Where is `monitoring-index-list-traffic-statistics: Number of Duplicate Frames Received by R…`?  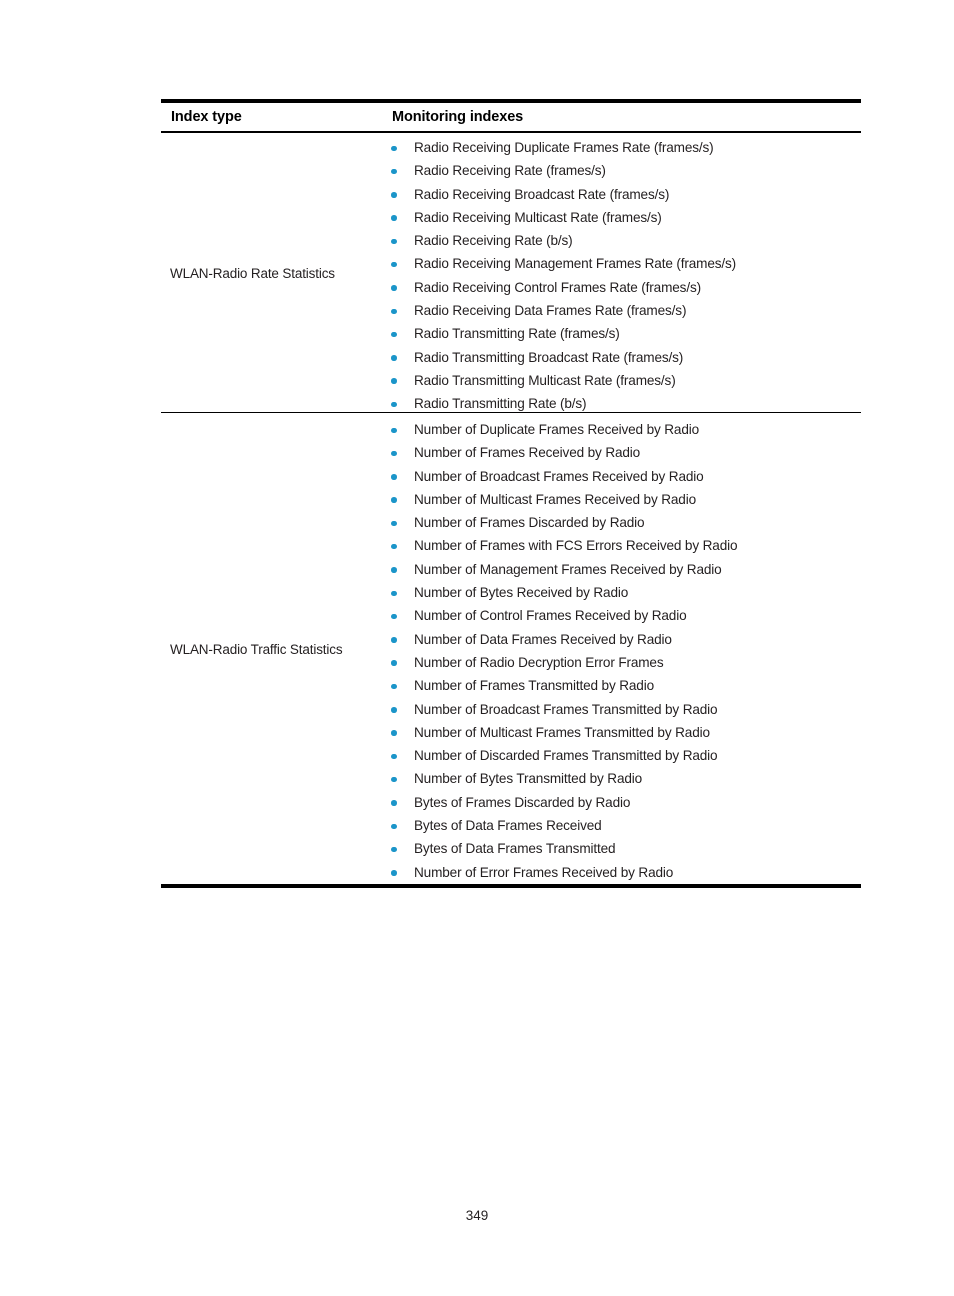 monitoring-index-list-traffic-statistics: Number of Duplicate Frames Received by R… is located at coordinates (562, 651).